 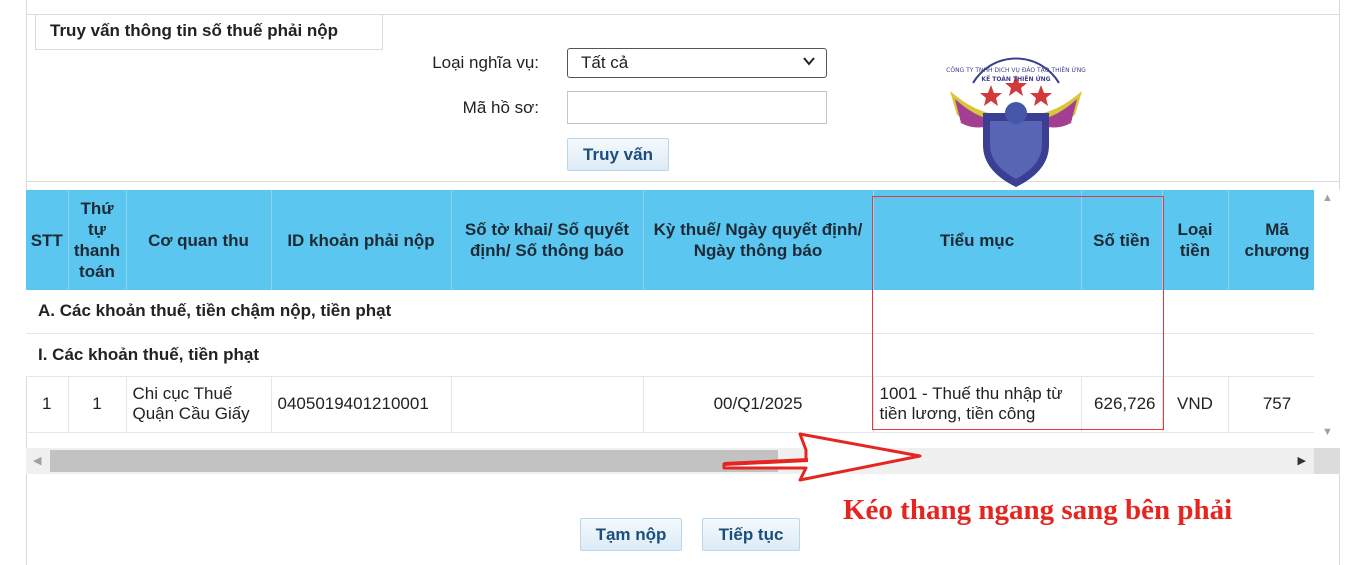 I want to click on scroll-up-icon: ▲, so click(x=1327, y=198).